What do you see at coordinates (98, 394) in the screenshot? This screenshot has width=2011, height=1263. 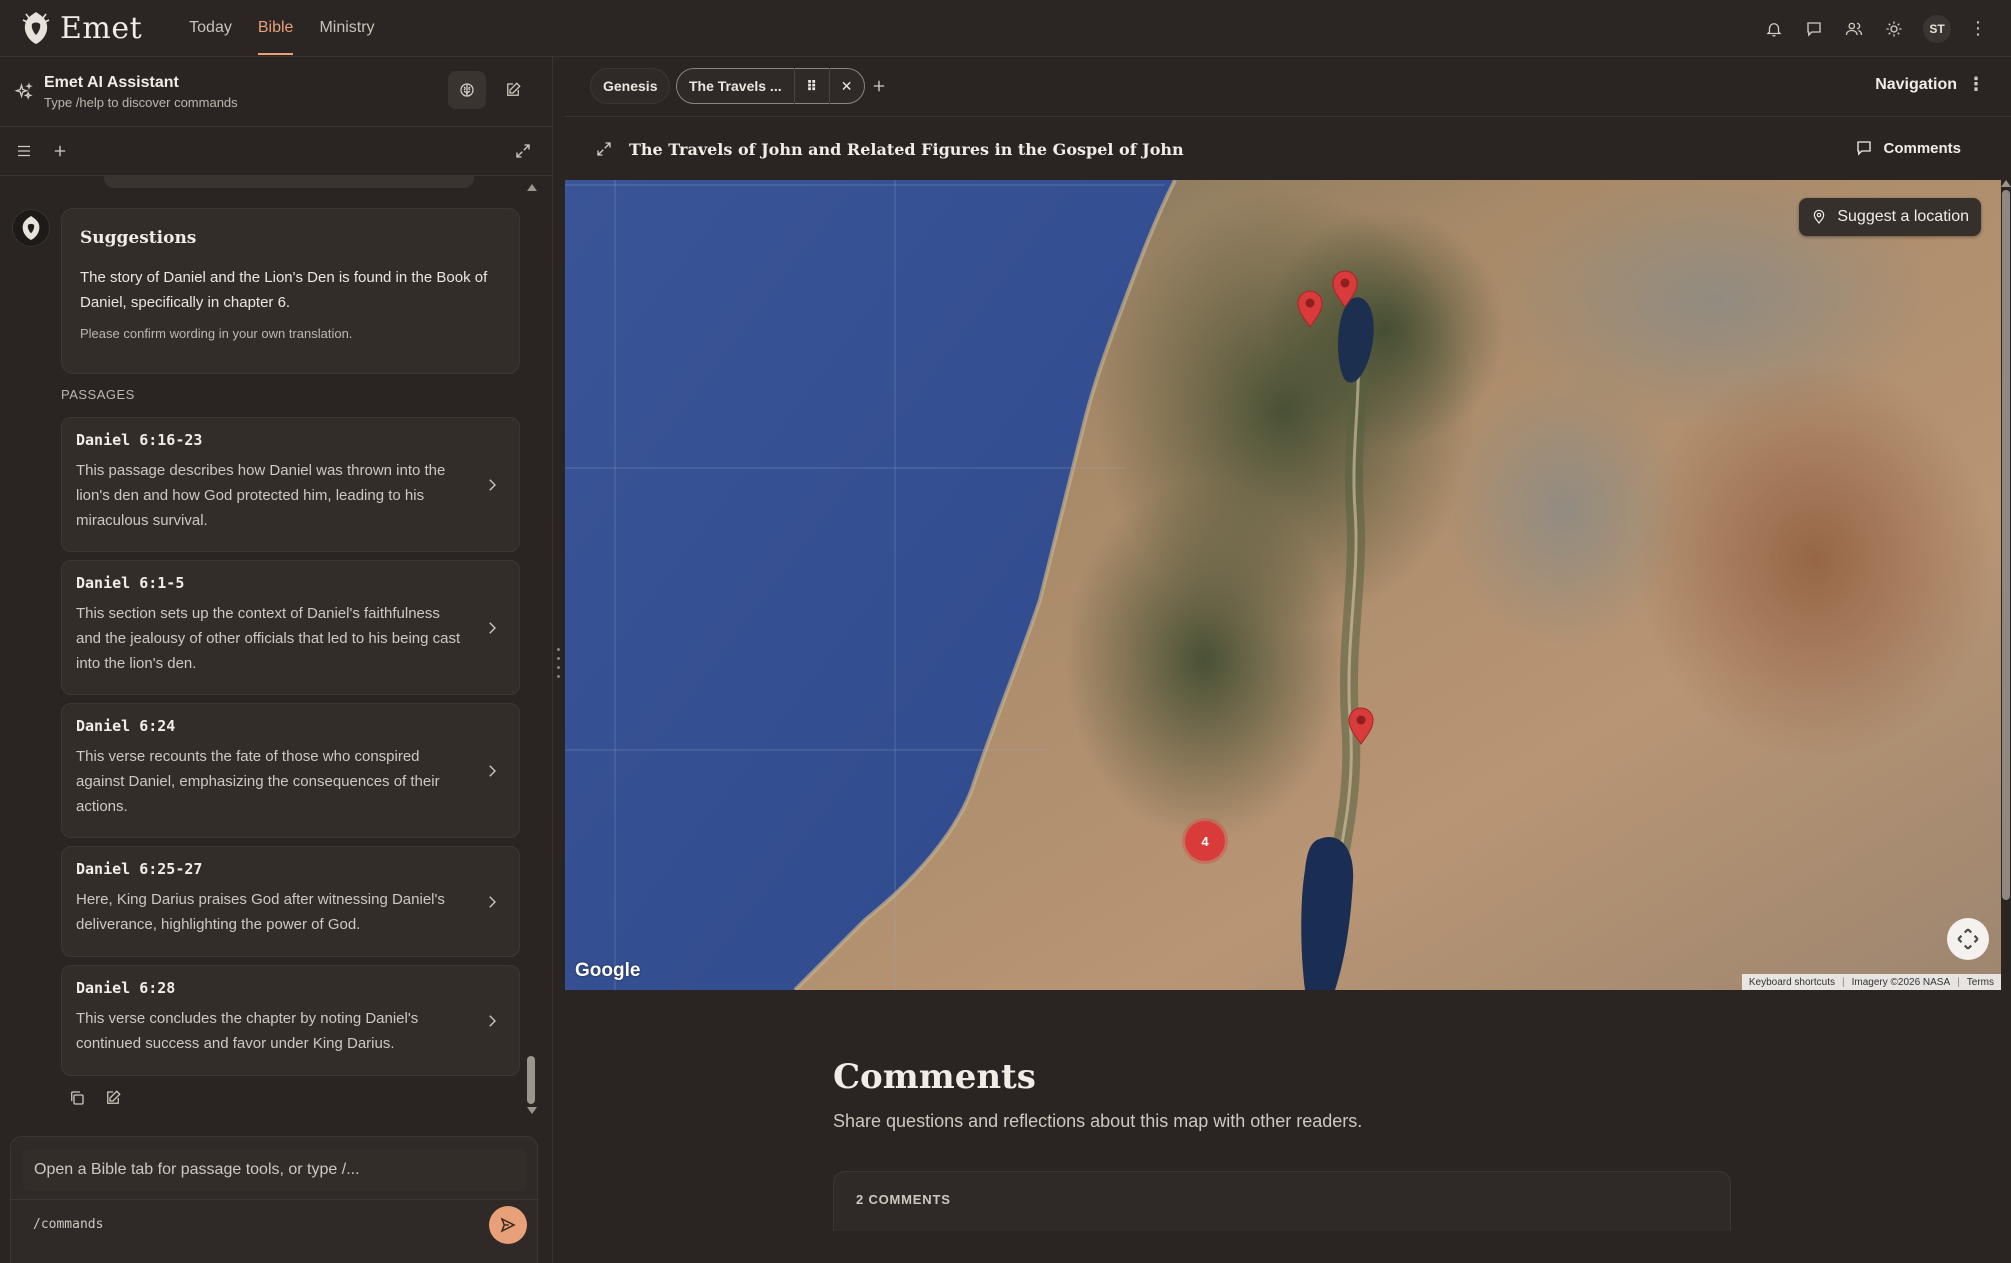 I see `passages-label: PASSAGES` at bounding box center [98, 394].